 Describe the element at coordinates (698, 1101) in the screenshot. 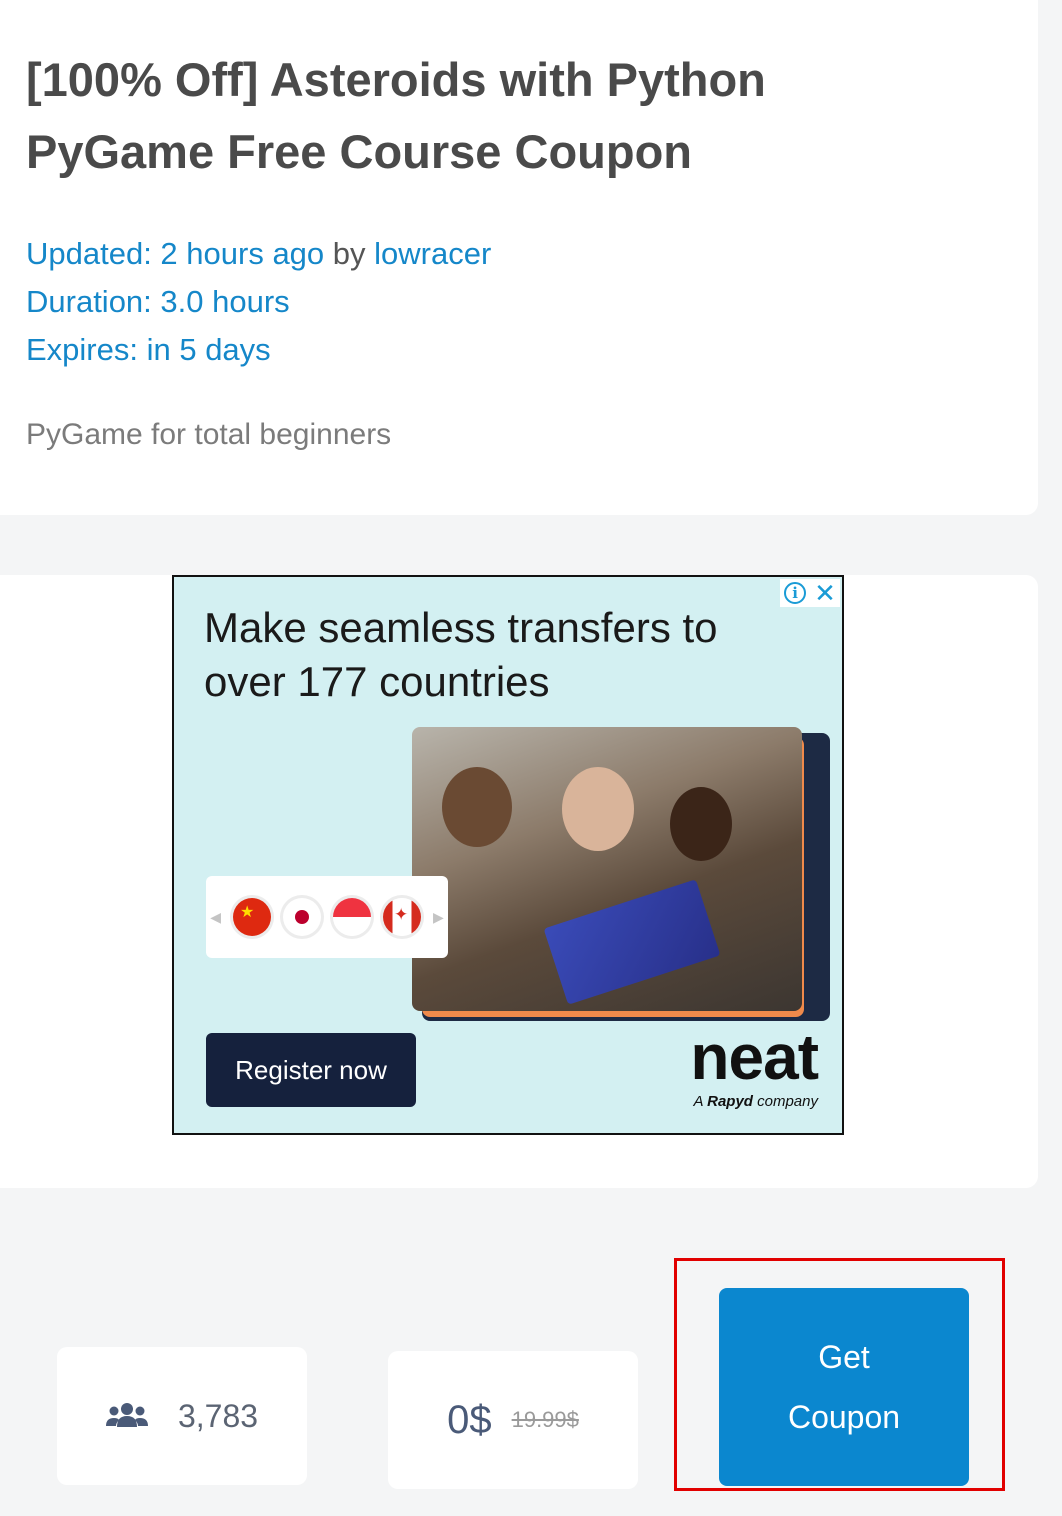

I see `tagline-prefix: A` at that location.